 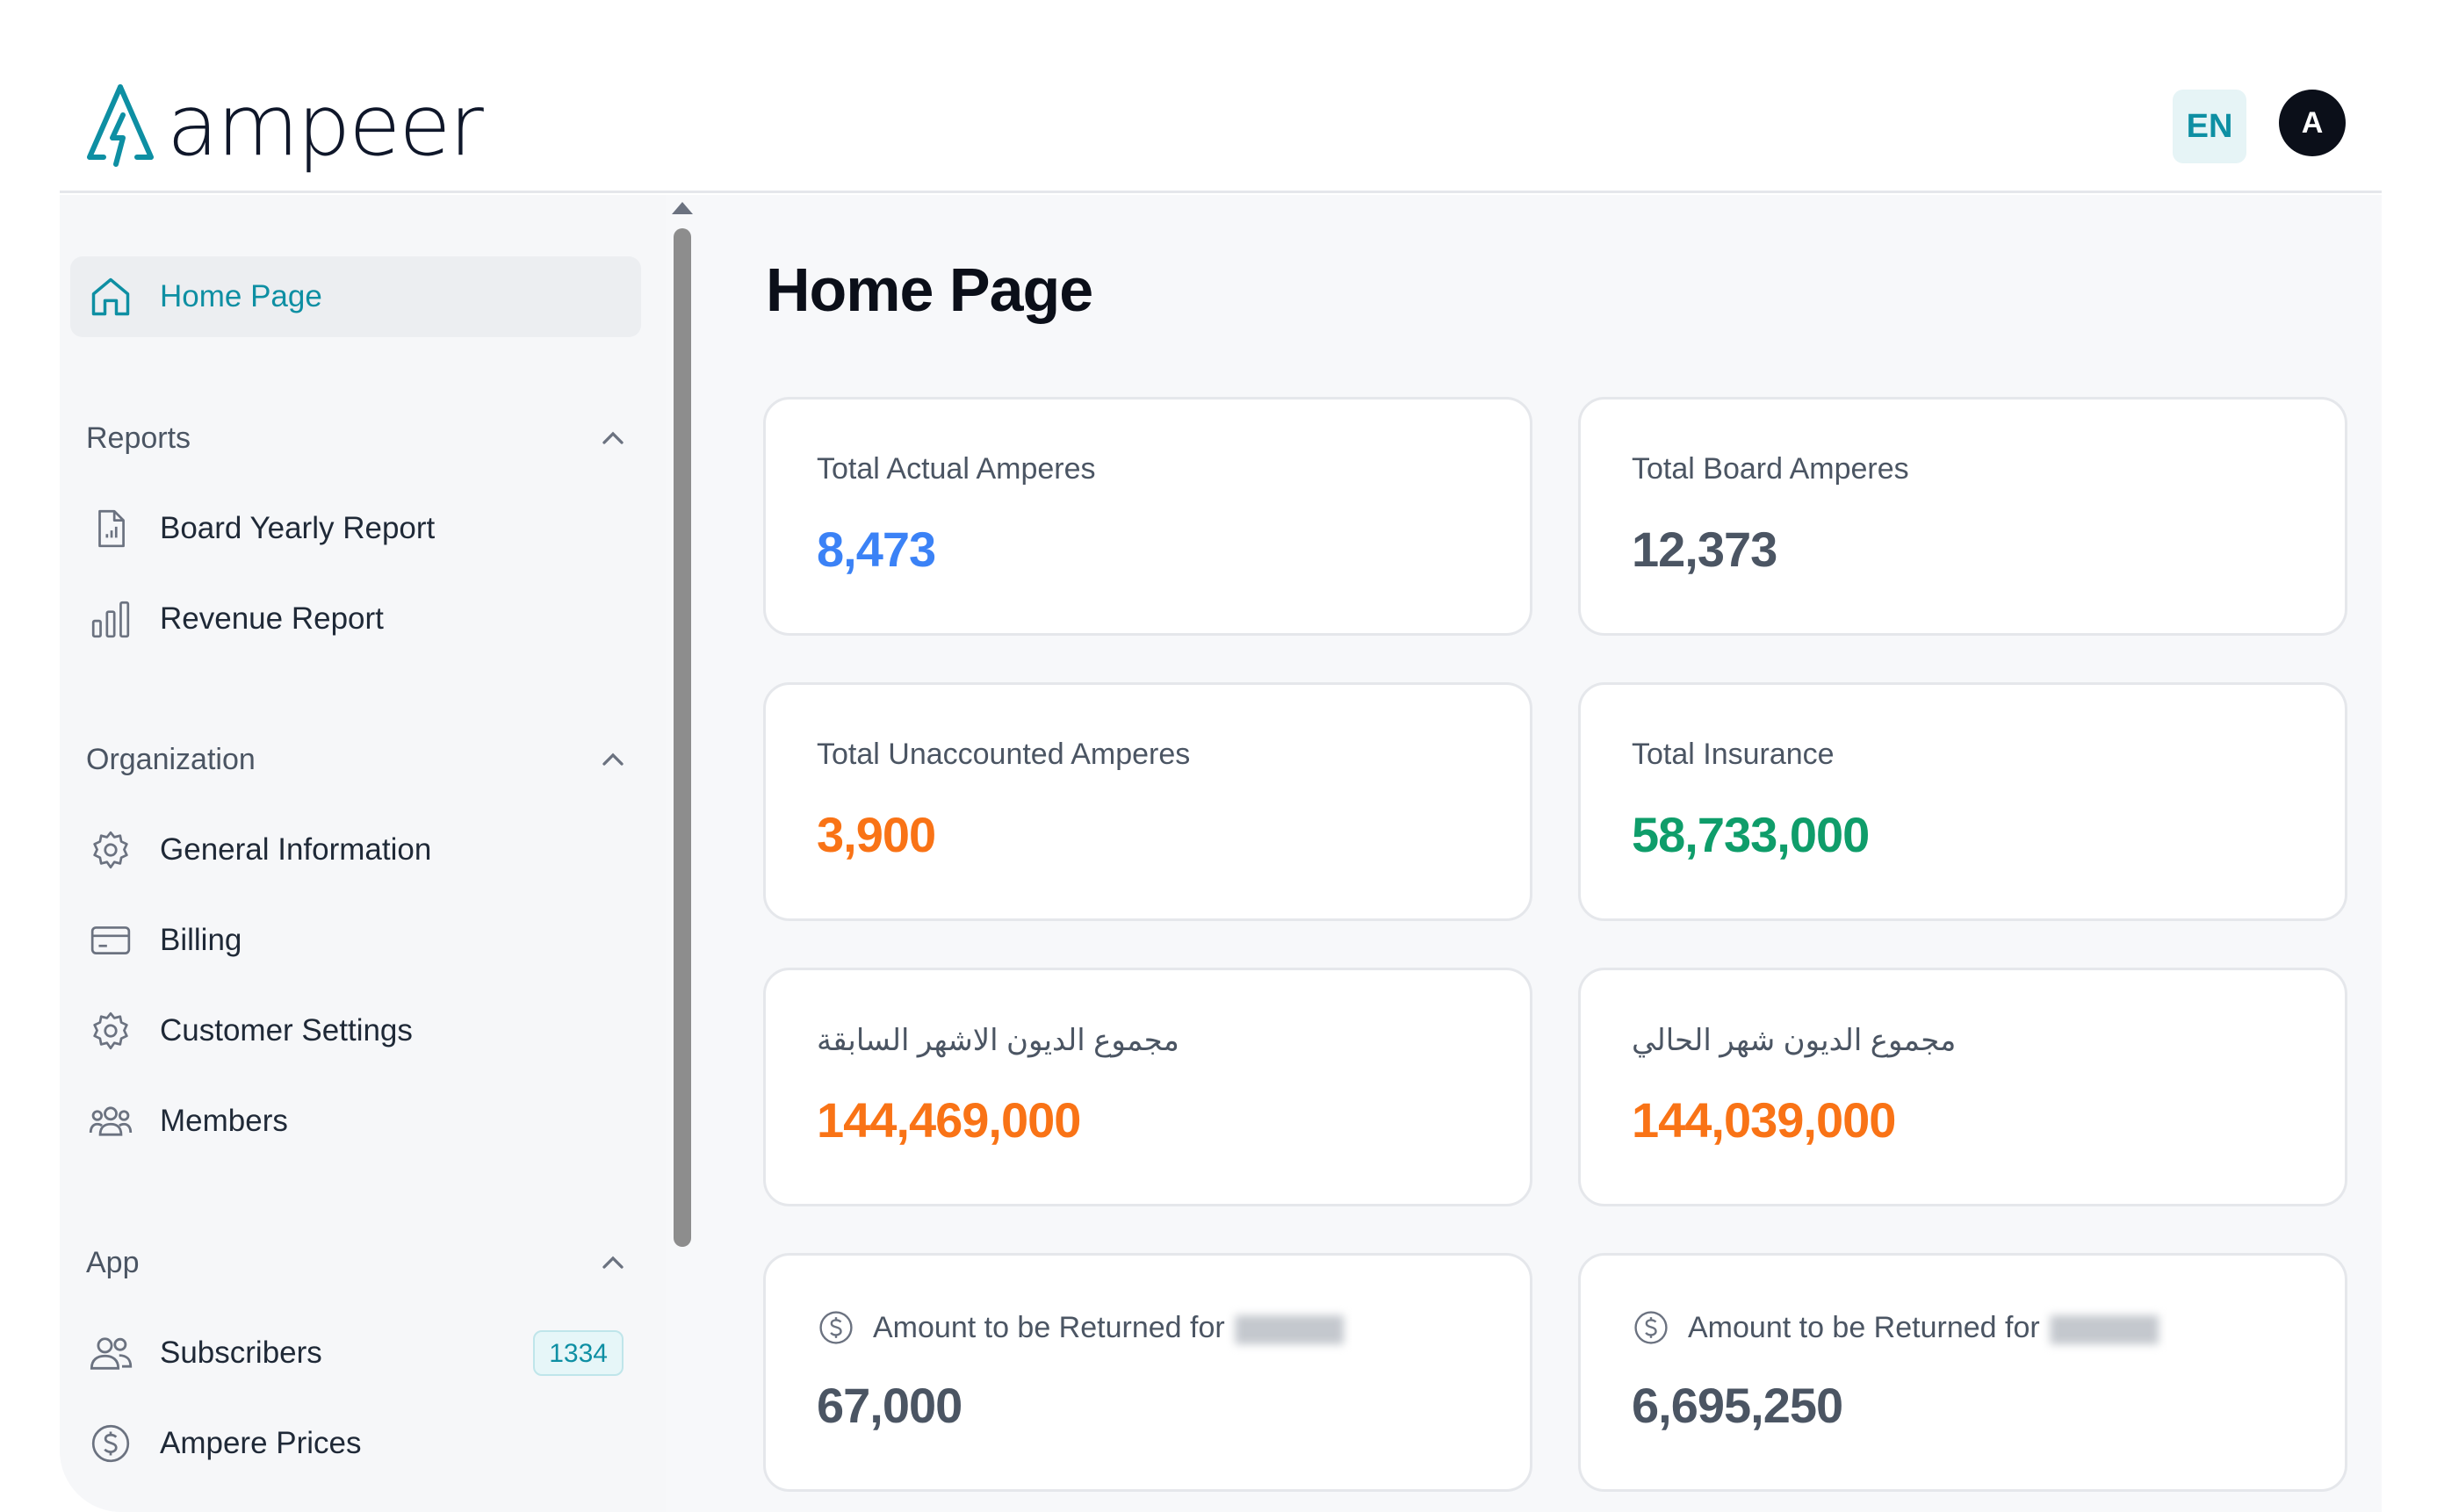 What do you see at coordinates (578, 1353) in the screenshot?
I see `subscribers-count-badge: 1334` at bounding box center [578, 1353].